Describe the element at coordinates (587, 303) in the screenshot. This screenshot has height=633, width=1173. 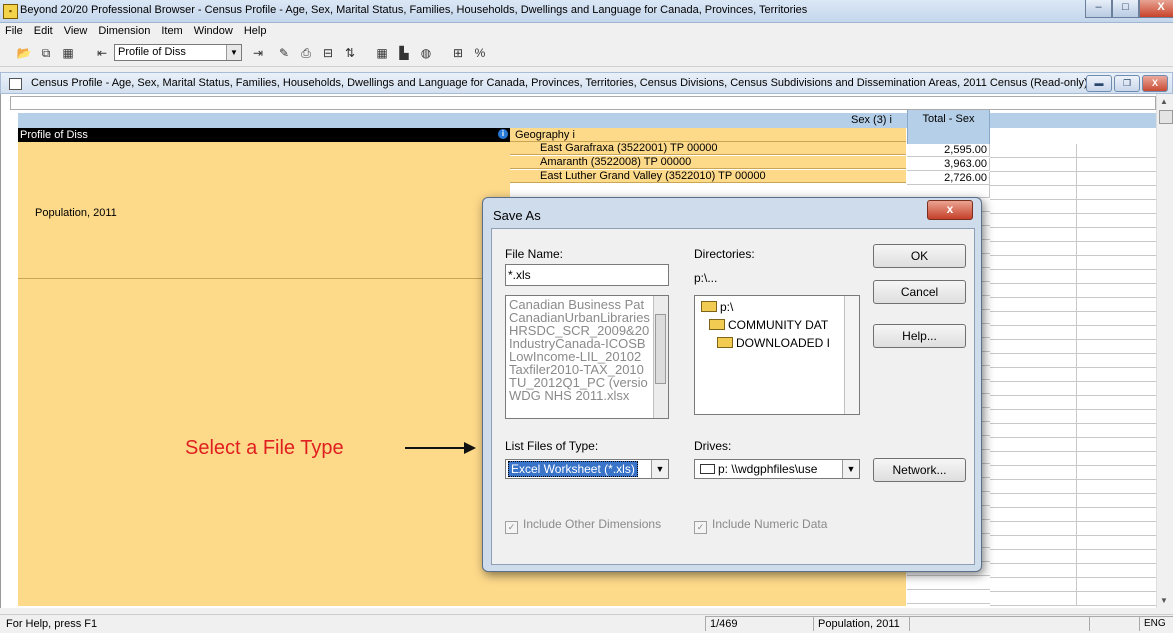
I see `list-item: Canadian Business Pat` at that location.